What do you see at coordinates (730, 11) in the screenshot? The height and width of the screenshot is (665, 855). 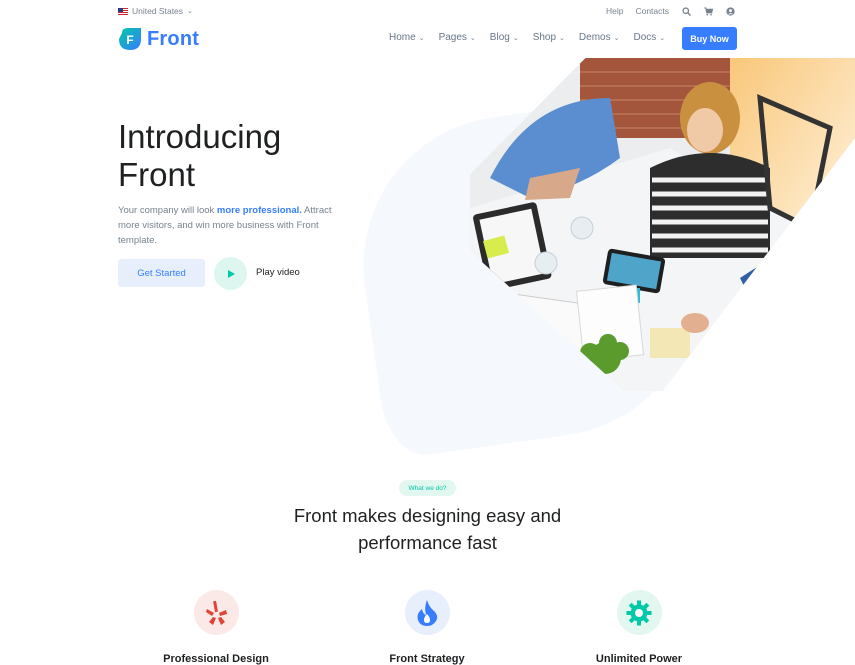 I see `user-icon` at bounding box center [730, 11].